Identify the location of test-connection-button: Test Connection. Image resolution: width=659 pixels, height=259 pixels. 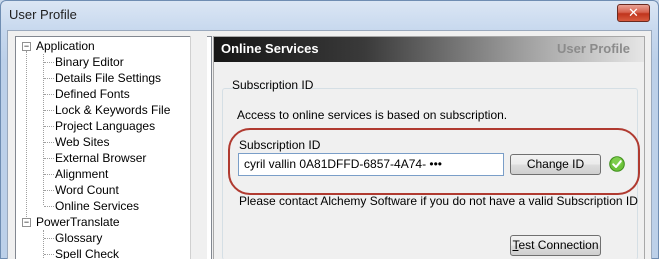
(555, 245).